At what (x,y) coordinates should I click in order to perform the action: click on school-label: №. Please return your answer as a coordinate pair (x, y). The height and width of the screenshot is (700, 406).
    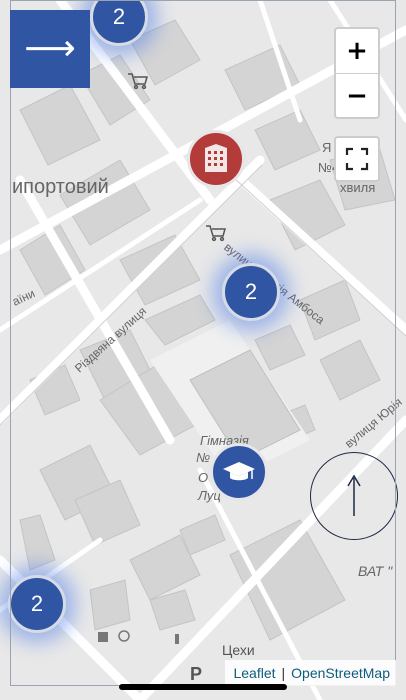
    Looking at the image, I should click on (203, 457).